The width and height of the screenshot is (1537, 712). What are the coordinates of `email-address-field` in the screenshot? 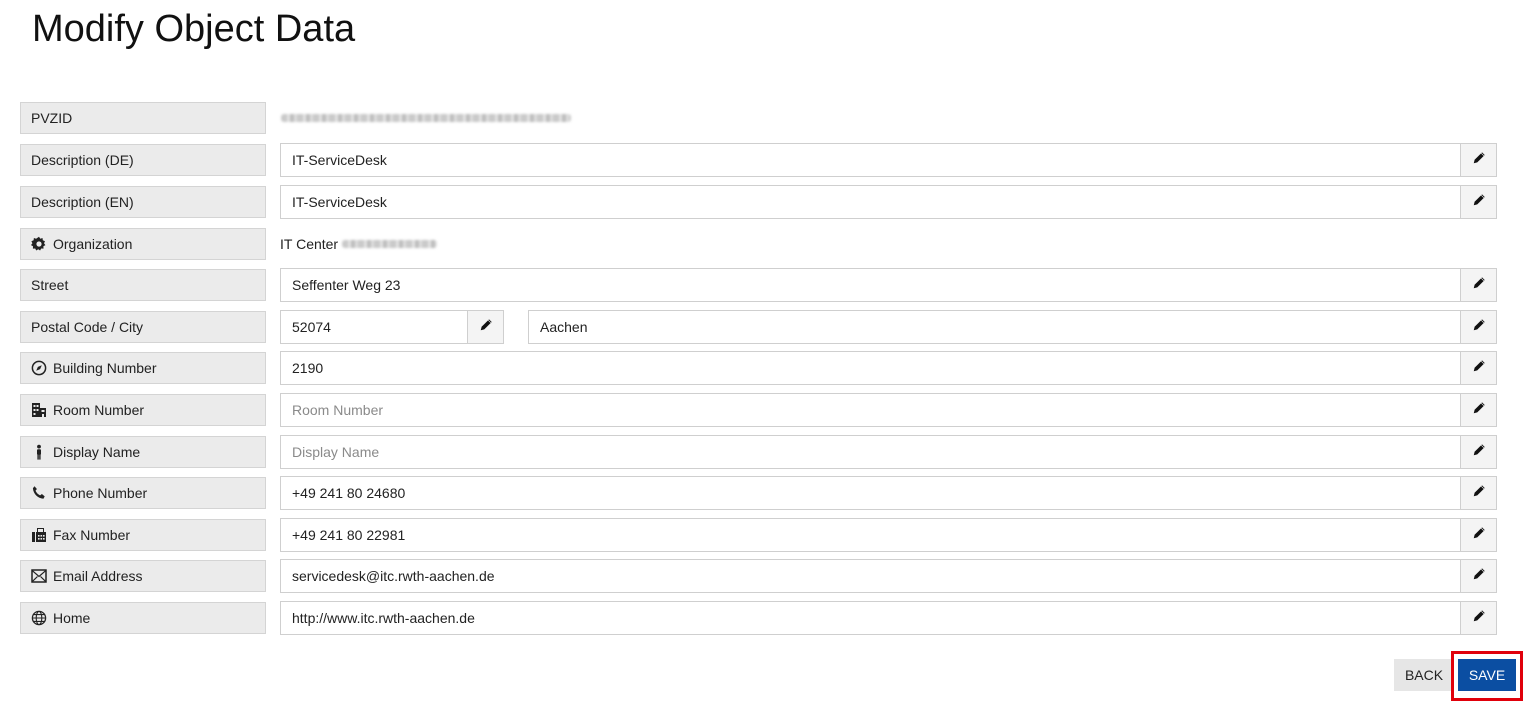 It's located at (888, 576).